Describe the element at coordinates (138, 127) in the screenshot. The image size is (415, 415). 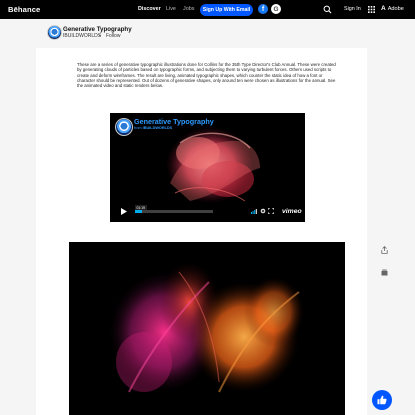
I see `video-from-label: from` at that location.